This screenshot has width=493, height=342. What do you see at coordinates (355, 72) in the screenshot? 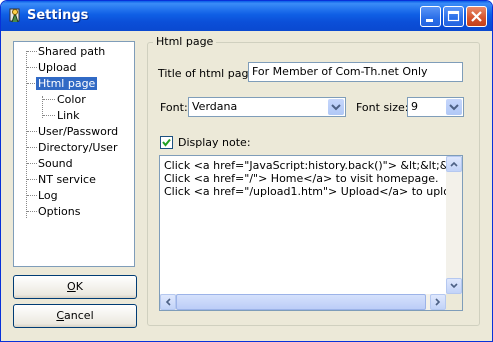
I see `title-input: For Member of Com-Th.net Only` at bounding box center [355, 72].